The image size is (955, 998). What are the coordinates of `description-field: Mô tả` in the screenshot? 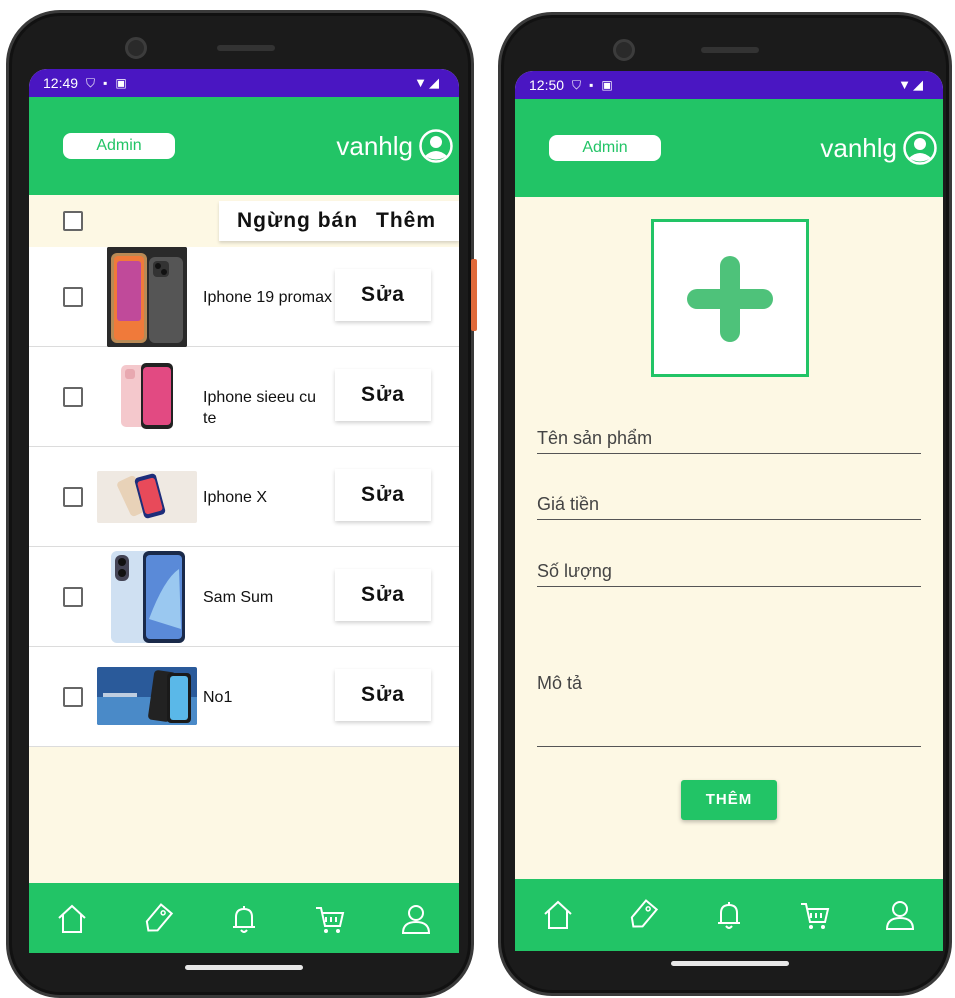 It's located at (729, 710).